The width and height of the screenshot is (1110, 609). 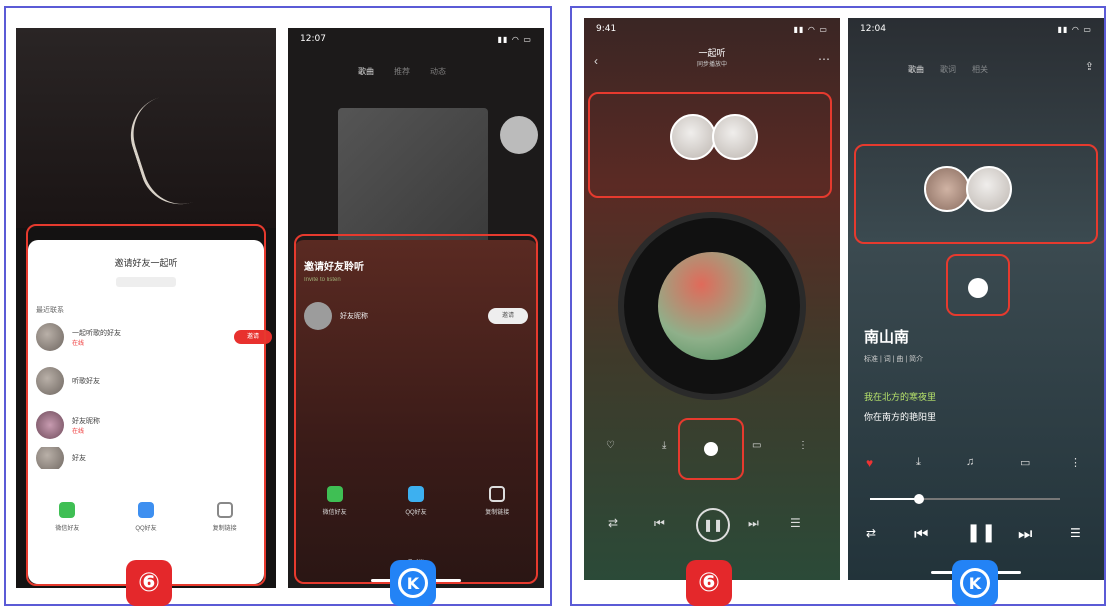 What do you see at coordinates (659, 523) in the screenshot?
I see `previous-icon: ⏮` at bounding box center [659, 523].